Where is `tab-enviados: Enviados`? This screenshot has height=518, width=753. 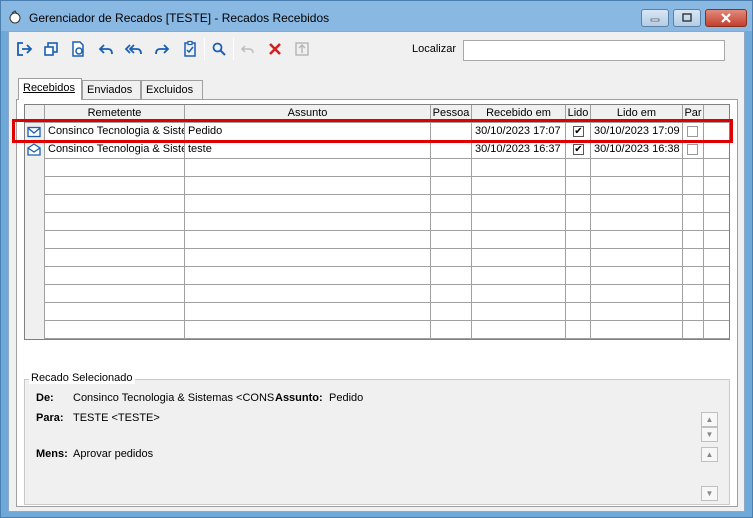 tab-enviados: Enviados is located at coordinates (111, 89).